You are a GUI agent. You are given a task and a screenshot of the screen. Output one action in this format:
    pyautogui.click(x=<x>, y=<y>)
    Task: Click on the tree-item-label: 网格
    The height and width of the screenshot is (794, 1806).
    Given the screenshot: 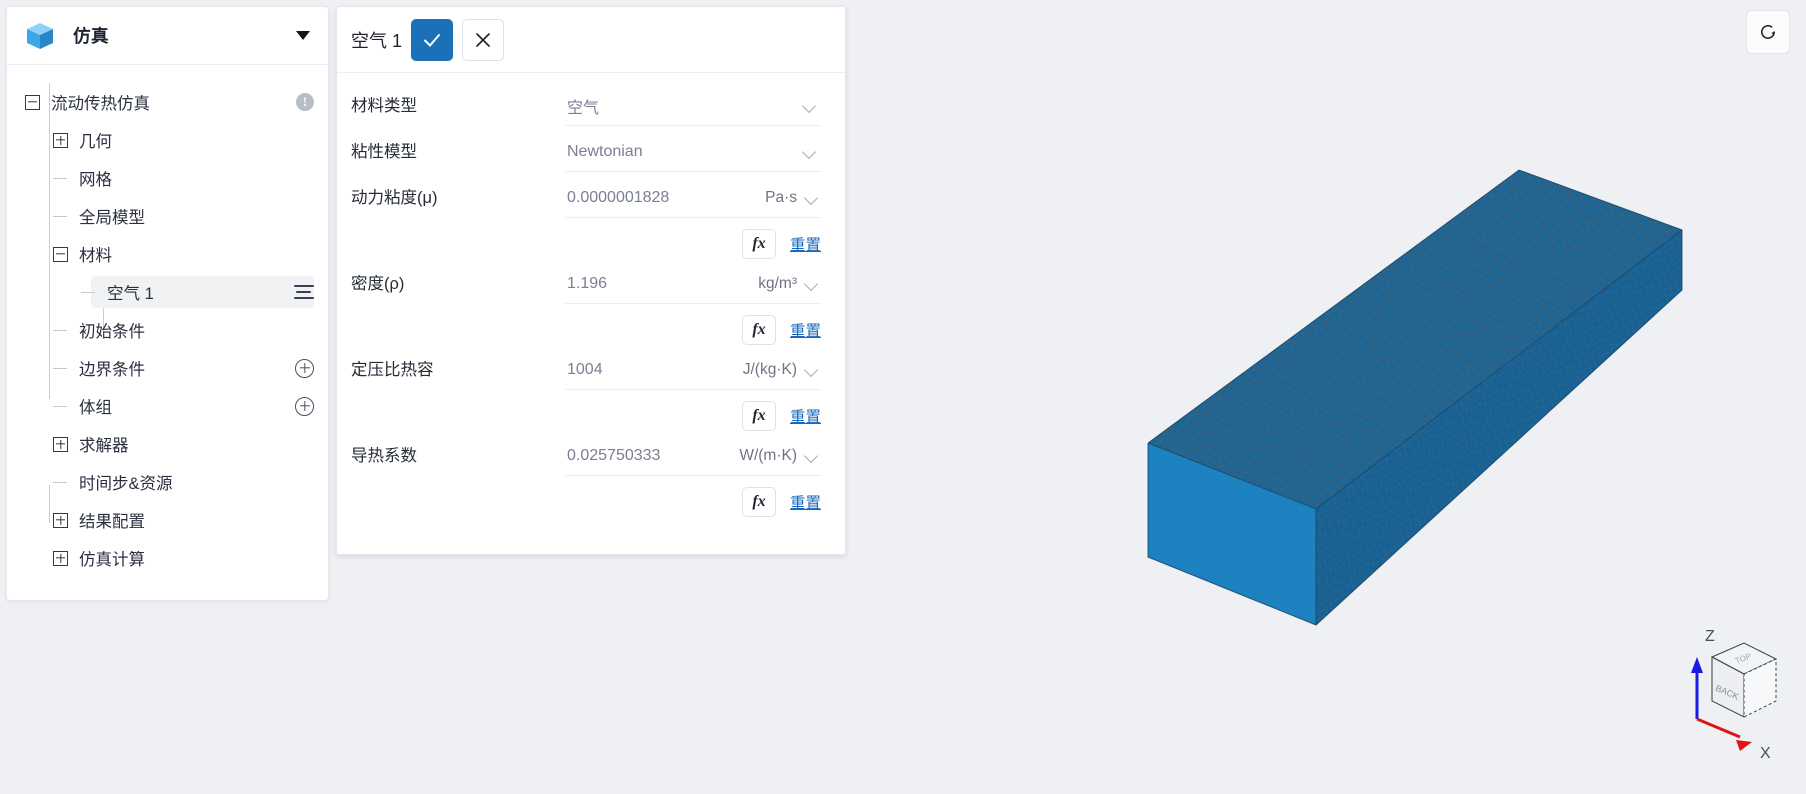 What is the action you would take?
    pyautogui.click(x=95, y=180)
    